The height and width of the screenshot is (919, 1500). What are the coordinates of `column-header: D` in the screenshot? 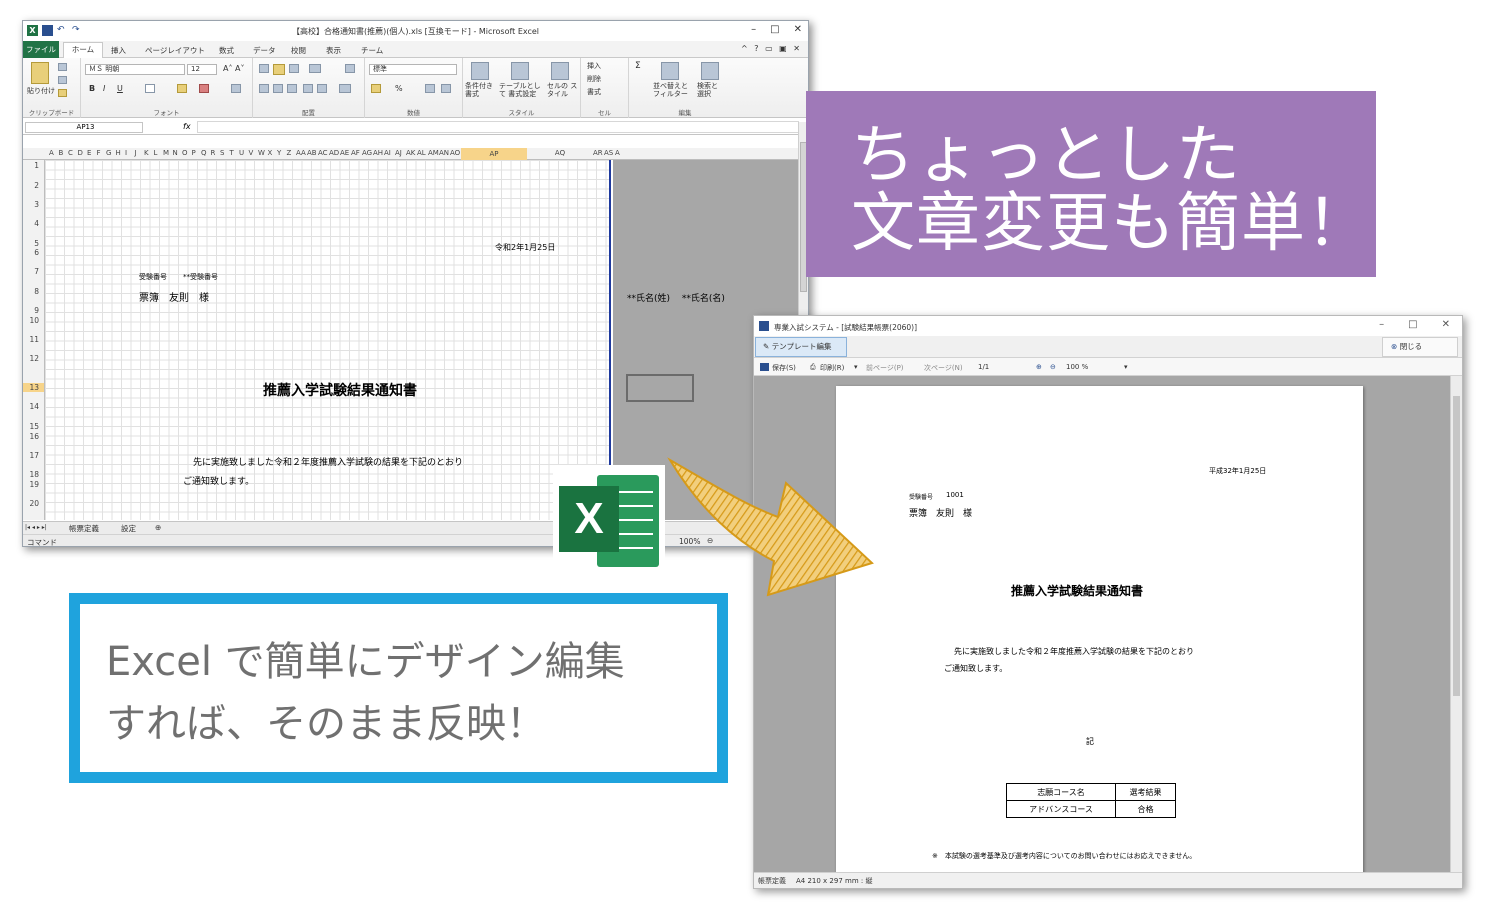 It's located at (80, 153).